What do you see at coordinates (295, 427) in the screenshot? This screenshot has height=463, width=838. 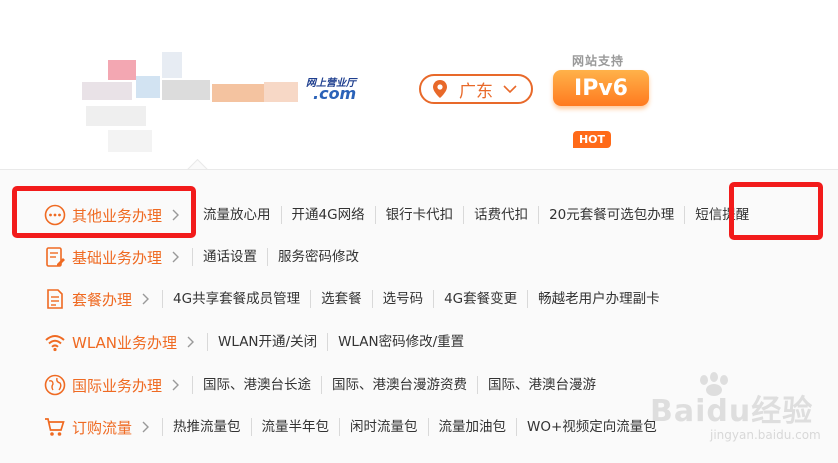 I see `menu-item-half-year-pack: 流量半年包` at bounding box center [295, 427].